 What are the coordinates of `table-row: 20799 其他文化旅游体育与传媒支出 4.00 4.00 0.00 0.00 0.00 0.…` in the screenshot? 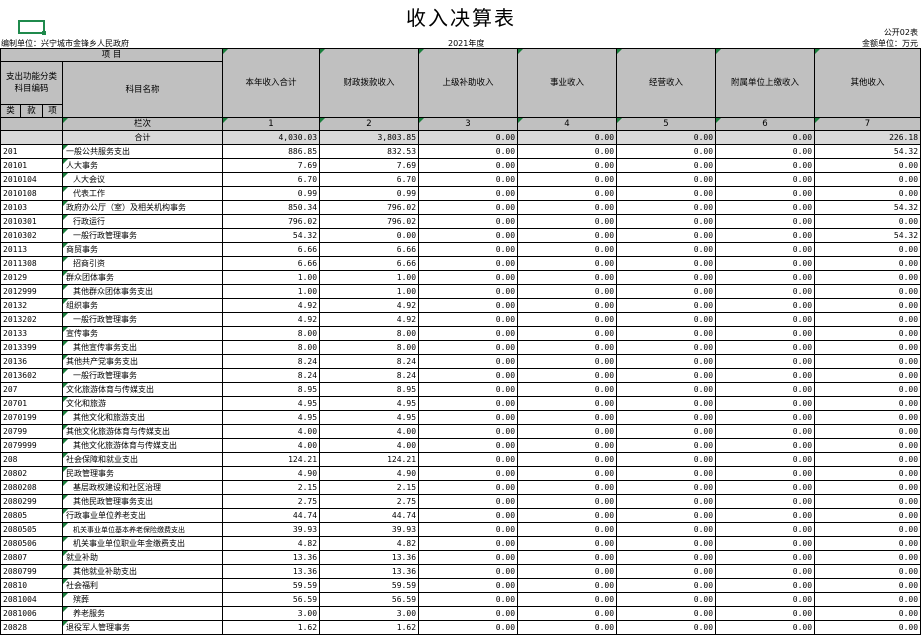 It's located at (461, 431).